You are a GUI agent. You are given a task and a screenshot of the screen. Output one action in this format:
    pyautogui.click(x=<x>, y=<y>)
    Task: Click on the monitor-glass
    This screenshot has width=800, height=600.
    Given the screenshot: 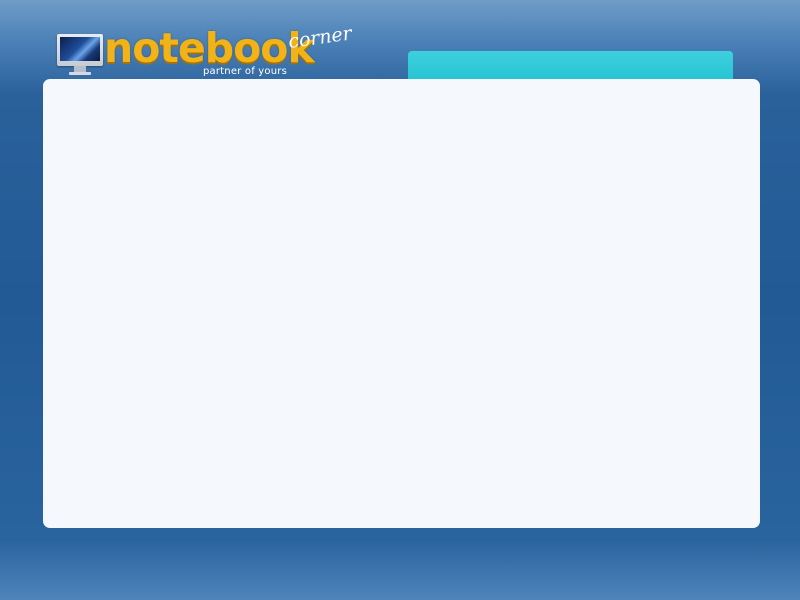 What is the action you would take?
    pyautogui.click(x=80, y=49)
    